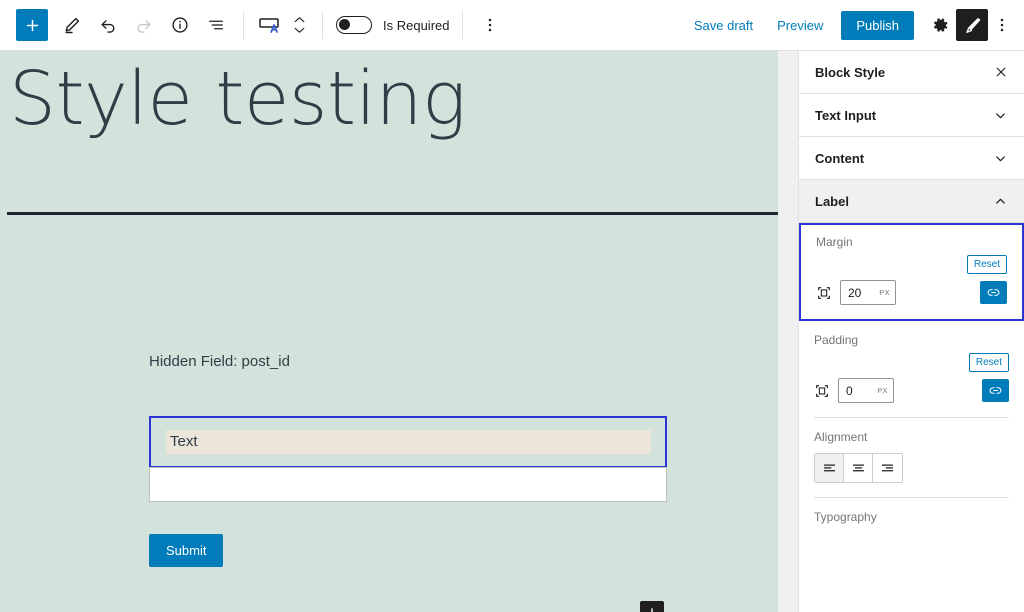 This screenshot has height=612, width=1024. Describe the element at coordinates (911, 115) in the screenshot. I see `sidebar-panel-text-input: Text Input` at that location.